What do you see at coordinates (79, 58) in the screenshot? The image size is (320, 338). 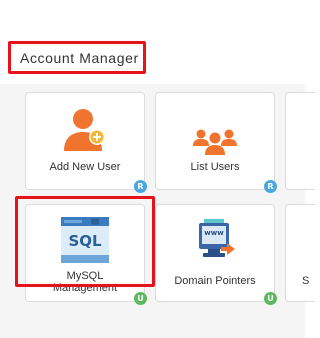 I see `section-title: Account Manager` at bounding box center [79, 58].